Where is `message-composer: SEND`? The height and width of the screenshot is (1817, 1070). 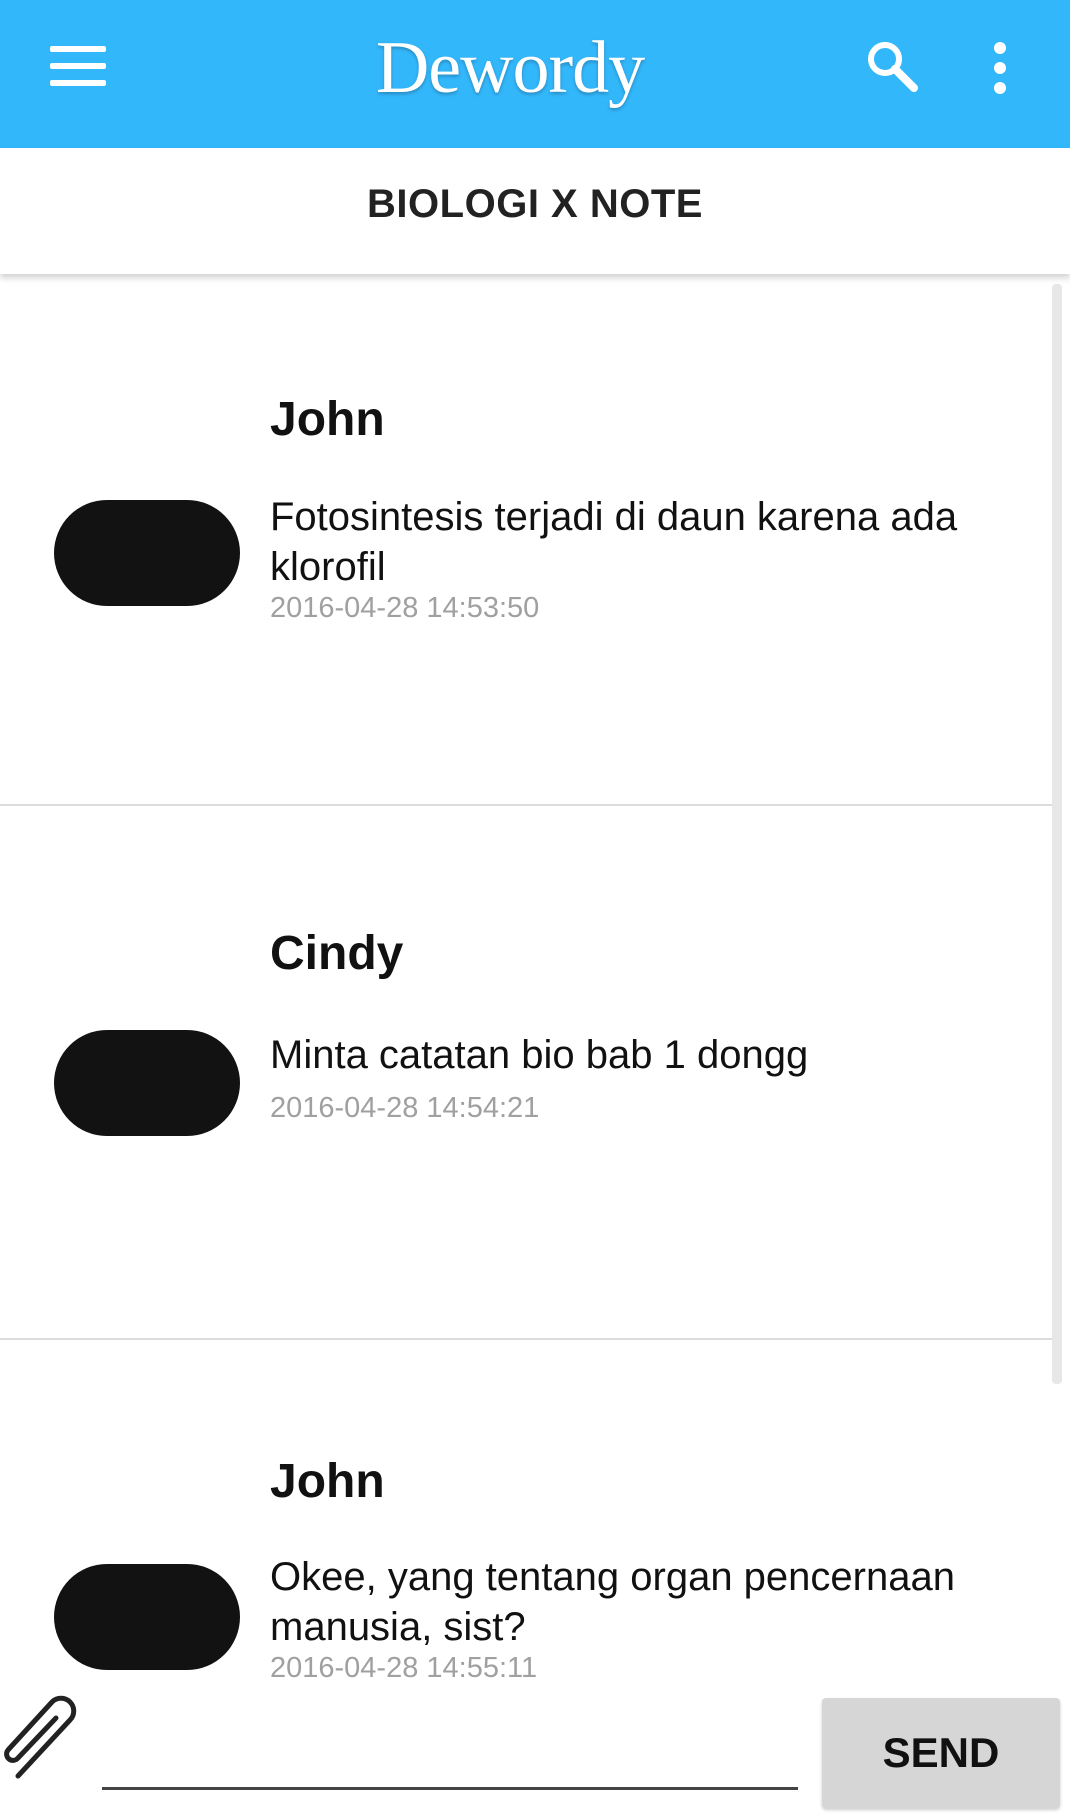
message-composer: SEND is located at coordinates (535, 1748).